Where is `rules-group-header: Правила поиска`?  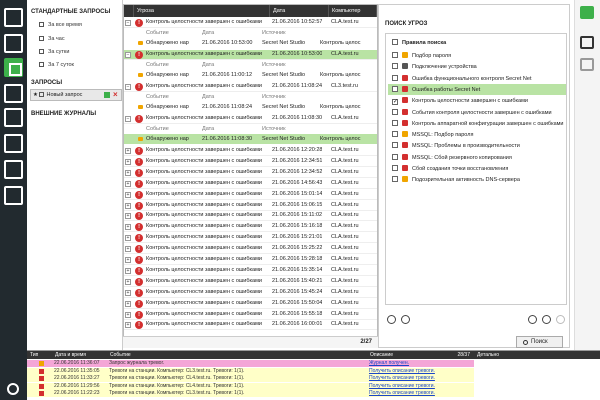
rules-group-header: Правила поиска is located at coordinates (477, 42).